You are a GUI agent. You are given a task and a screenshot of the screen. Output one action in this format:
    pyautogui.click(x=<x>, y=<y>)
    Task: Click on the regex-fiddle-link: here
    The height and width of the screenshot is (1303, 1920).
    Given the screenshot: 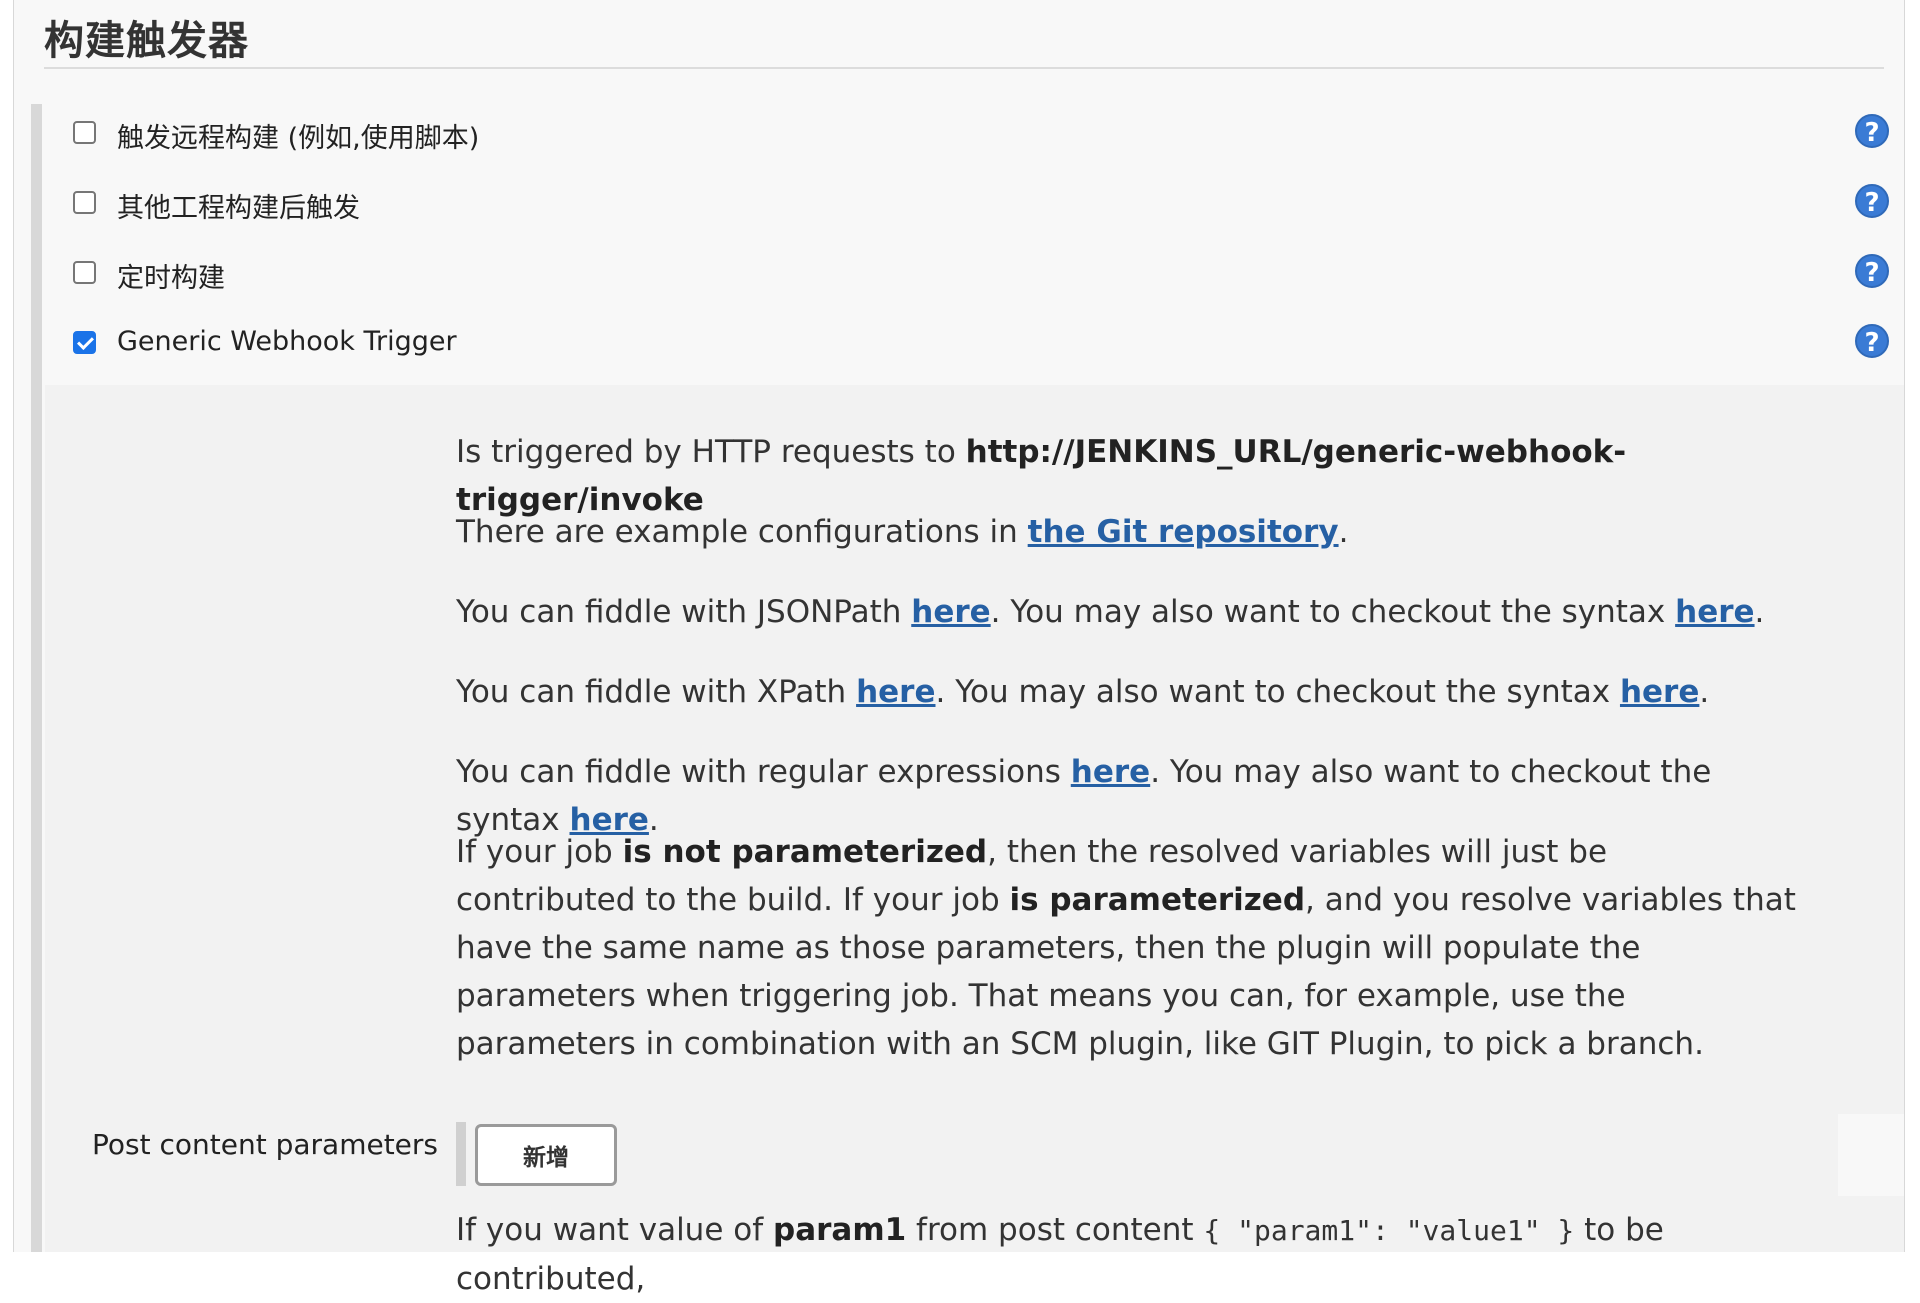 What is the action you would take?
    pyautogui.click(x=1110, y=772)
    